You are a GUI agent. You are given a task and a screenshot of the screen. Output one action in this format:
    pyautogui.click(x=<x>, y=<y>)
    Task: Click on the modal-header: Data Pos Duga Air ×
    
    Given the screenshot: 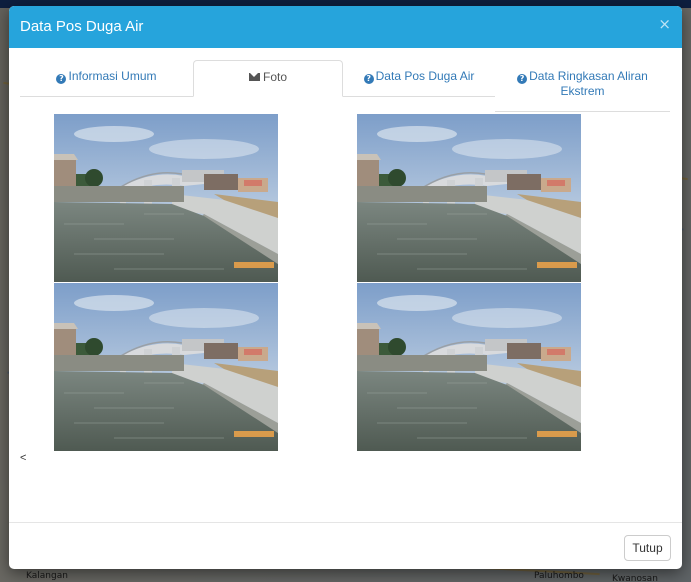 What is the action you would take?
    pyautogui.click(x=345, y=27)
    